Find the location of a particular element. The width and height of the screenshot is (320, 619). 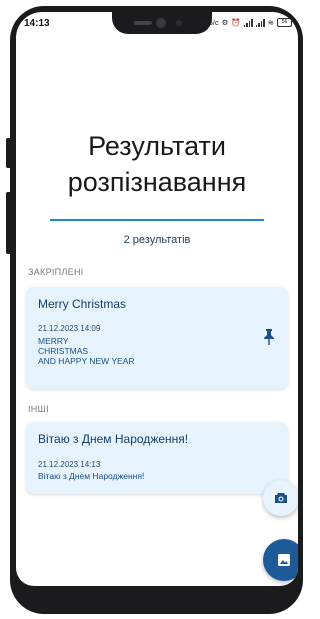

alarm-icon: ⏰ is located at coordinates (236, 22).